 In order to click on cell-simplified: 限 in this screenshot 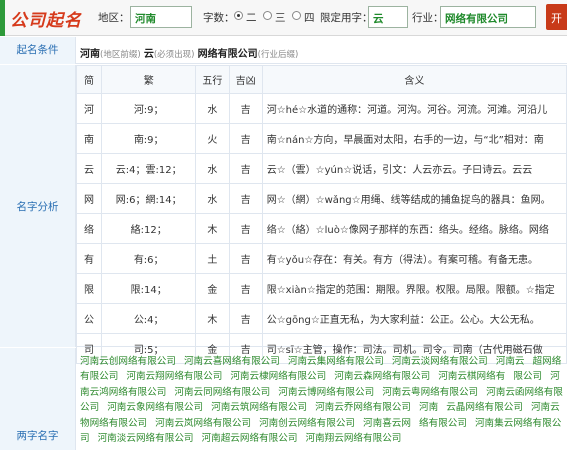, I will do `click(89, 288)`.